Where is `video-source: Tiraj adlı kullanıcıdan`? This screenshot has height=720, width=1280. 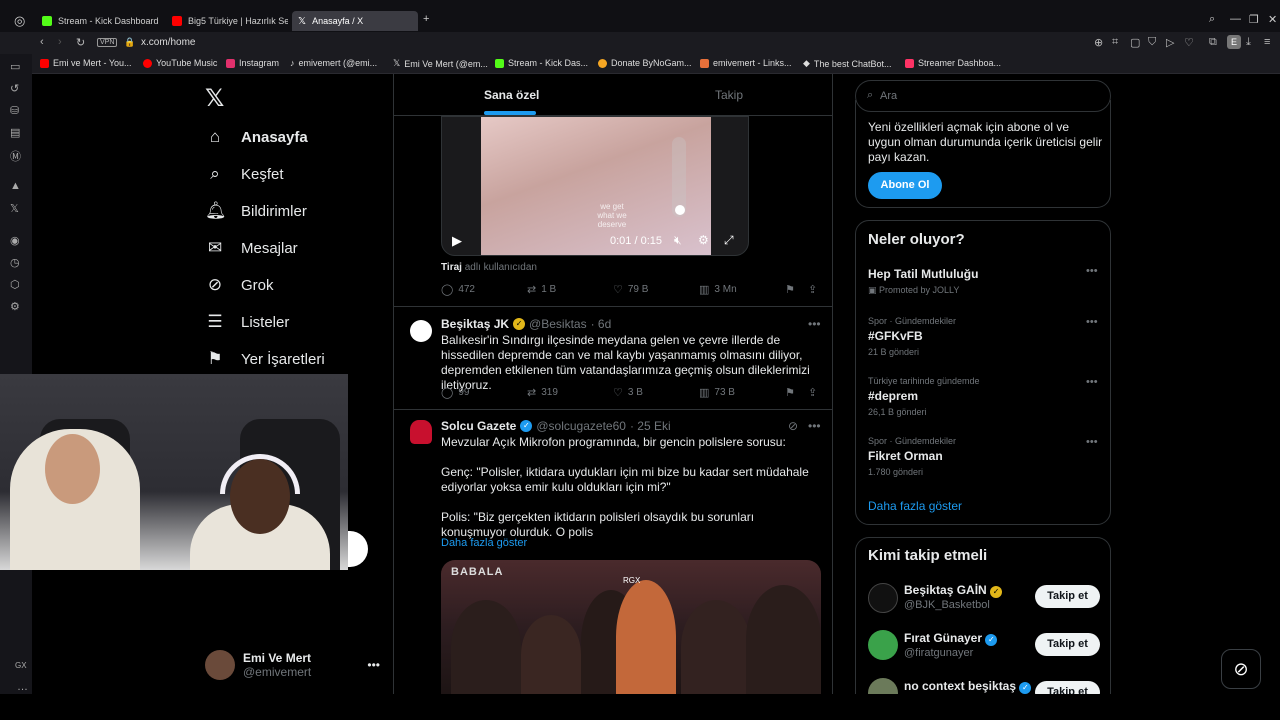 video-source: Tiraj adlı kullanıcıdan is located at coordinates (489, 267).